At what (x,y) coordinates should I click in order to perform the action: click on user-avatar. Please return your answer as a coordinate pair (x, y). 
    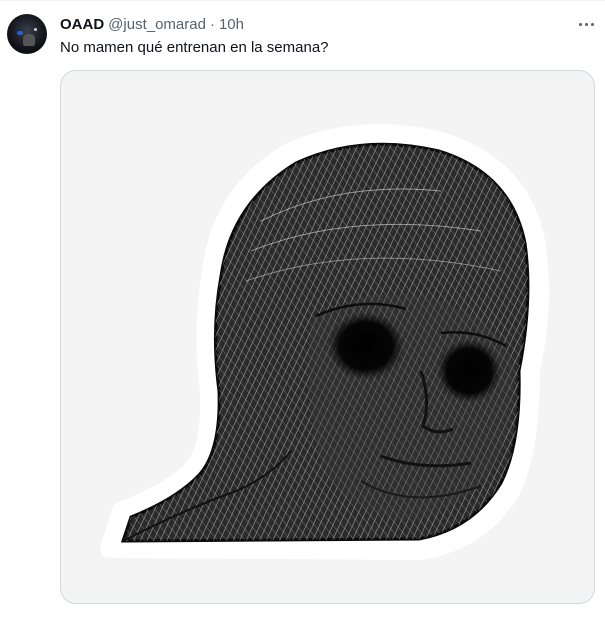
    Looking at the image, I should click on (27, 34).